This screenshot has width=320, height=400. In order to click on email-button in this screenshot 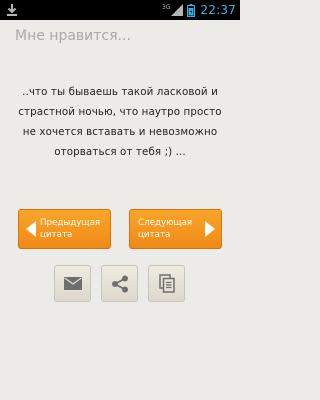, I will do `click(72, 283)`.